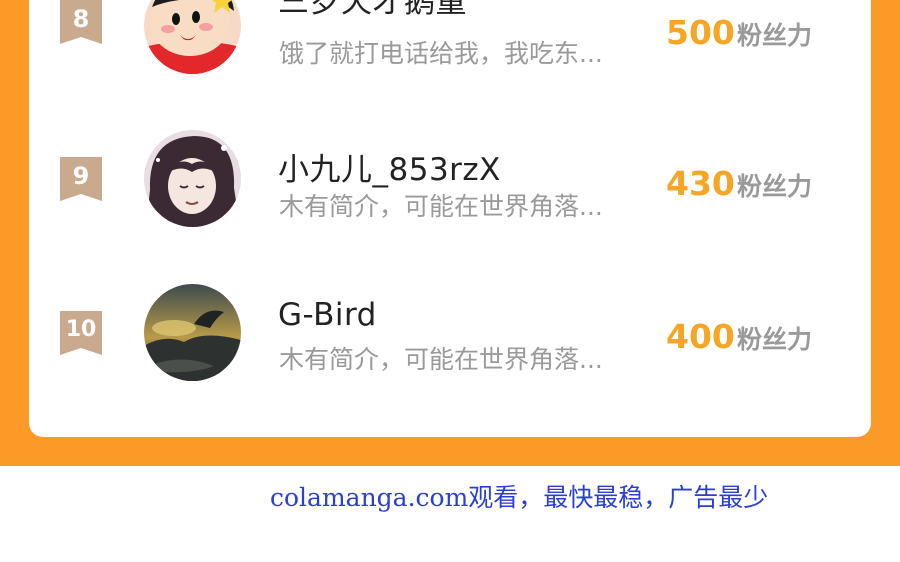 The height and width of the screenshot is (562, 900). I want to click on rank-badge: 9, so click(81, 179).